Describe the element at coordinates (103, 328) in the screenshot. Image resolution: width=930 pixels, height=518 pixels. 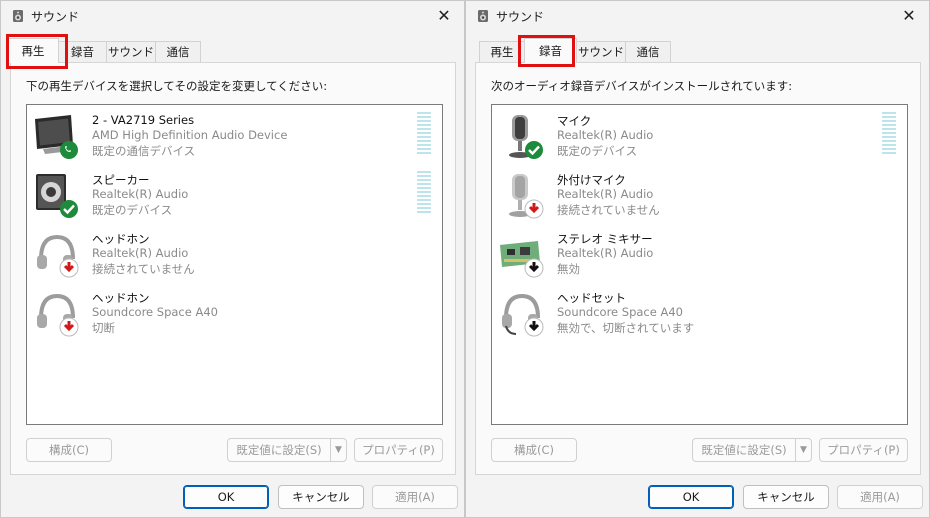
I see `device-status: 切断` at that location.